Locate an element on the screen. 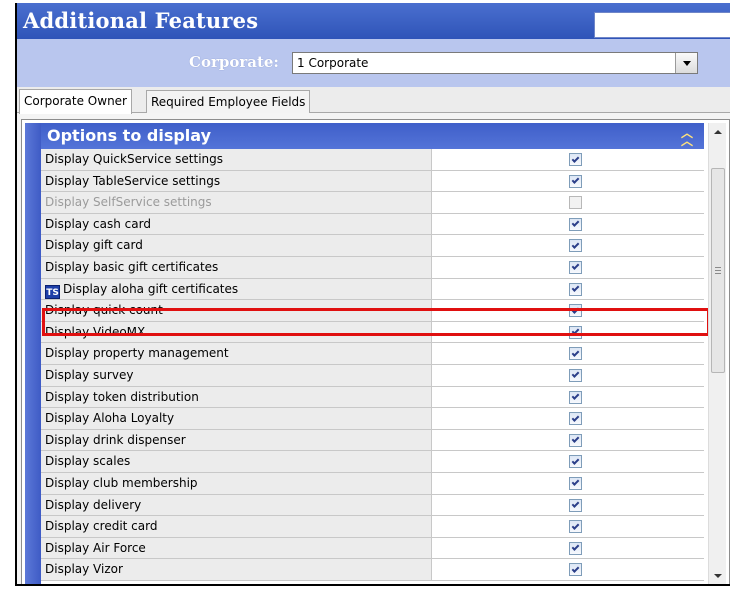 The height and width of the screenshot is (590, 730). scroll-up-button is located at coordinates (718, 132).